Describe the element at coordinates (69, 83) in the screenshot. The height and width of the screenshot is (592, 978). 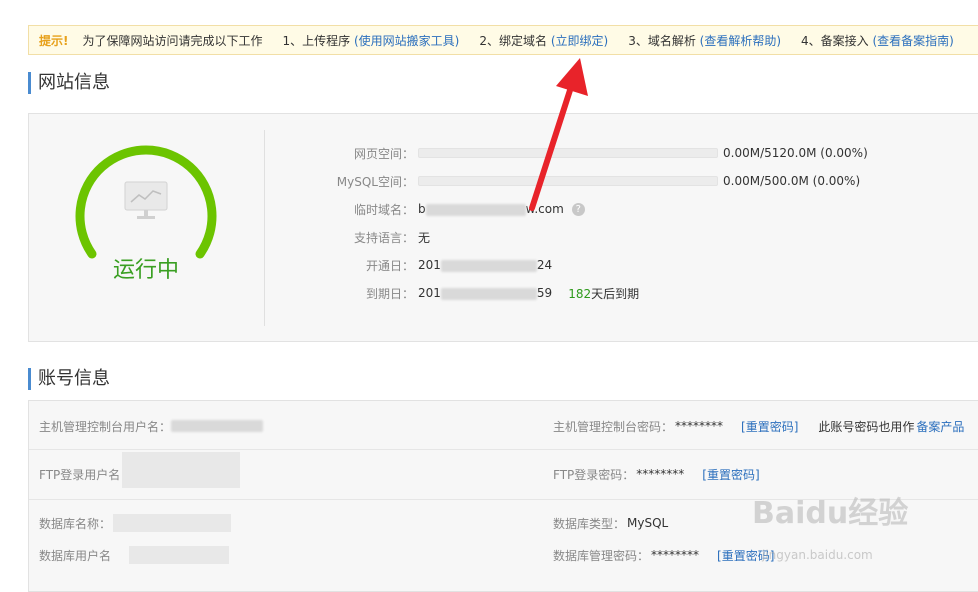
I see `site-info-title: 网站信息` at that location.